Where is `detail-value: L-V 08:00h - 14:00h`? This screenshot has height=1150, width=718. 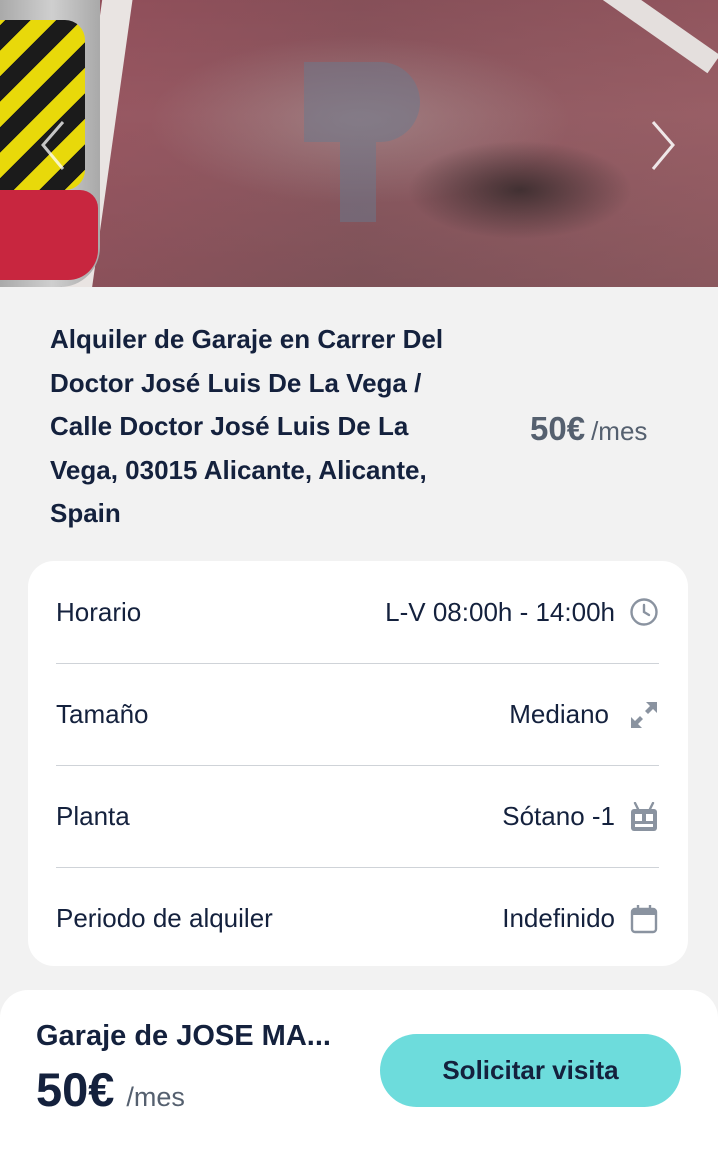
detail-value: L-V 08:00h - 14:00h is located at coordinates (500, 611).